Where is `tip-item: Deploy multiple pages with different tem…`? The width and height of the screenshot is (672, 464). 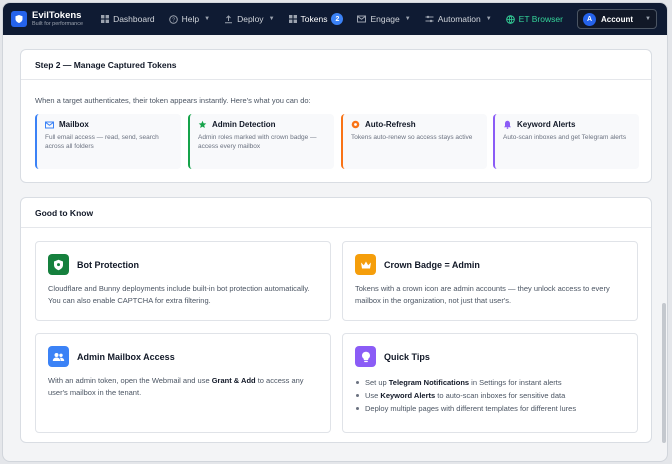
tip-item: Deploy multiple pages with different tem… is located at coordinates (490, 408).